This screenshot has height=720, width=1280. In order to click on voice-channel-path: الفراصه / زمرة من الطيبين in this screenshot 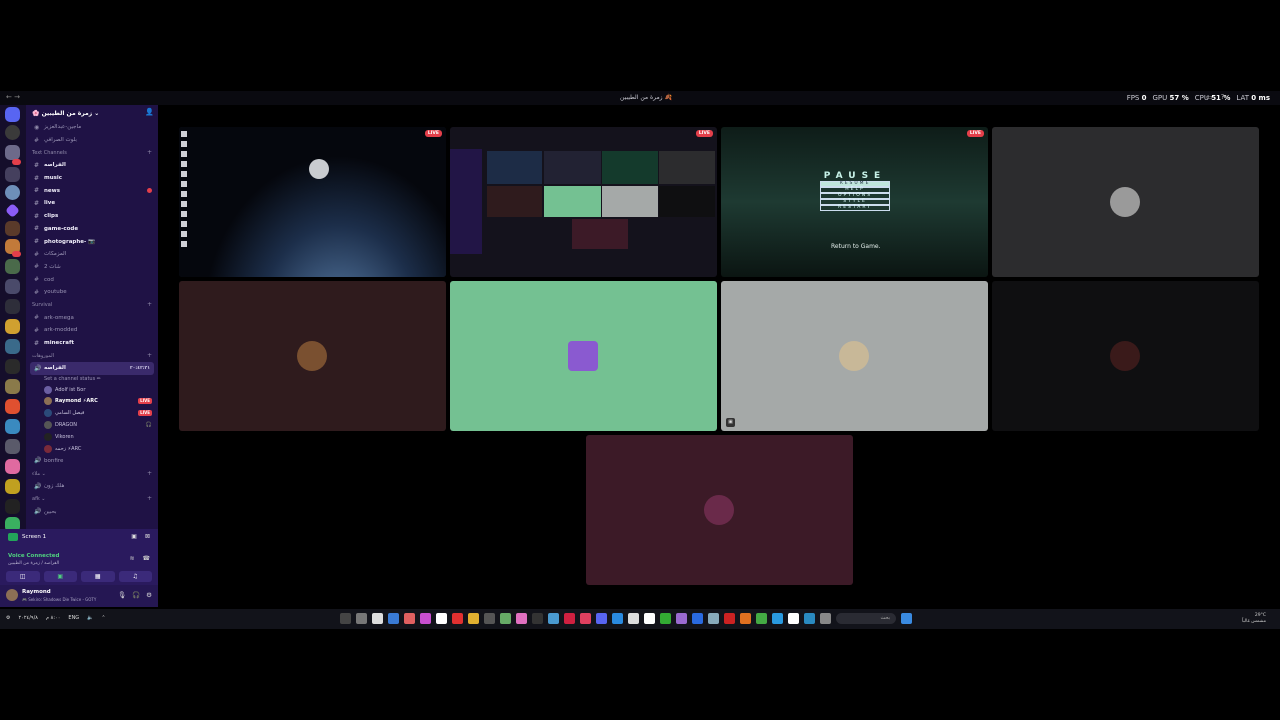, I will do `click(33, 563)`.